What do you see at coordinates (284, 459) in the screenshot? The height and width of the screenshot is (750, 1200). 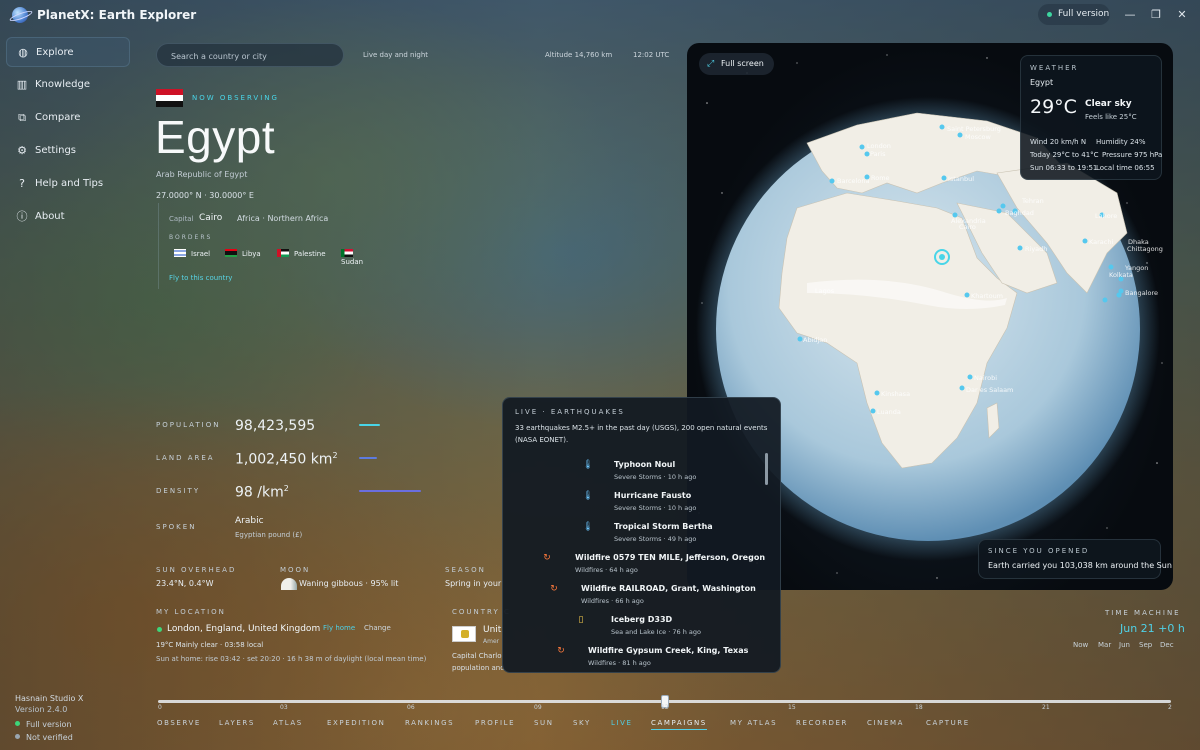 I see `land-area-number: 1,002,450 km` at bounding box center [284, 459].